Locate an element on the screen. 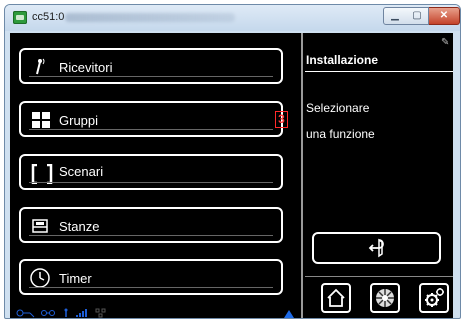 This screenshot has width=463, height=321. menu-button-gruppi: Gruppi 3 is located at coordinates (153, 119).